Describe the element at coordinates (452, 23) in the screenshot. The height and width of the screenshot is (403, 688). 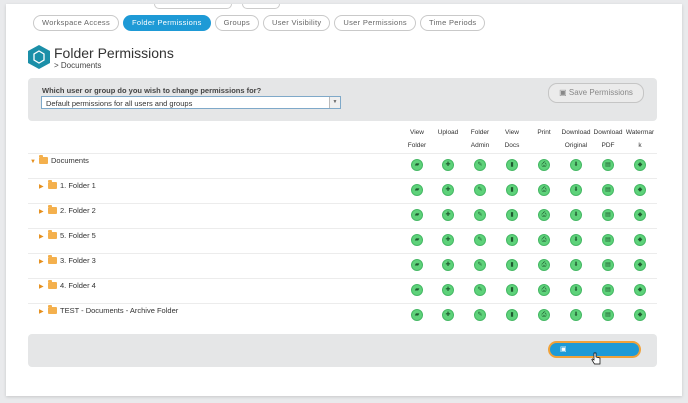
I see `tab-time-periods: Time Periods` at that location.